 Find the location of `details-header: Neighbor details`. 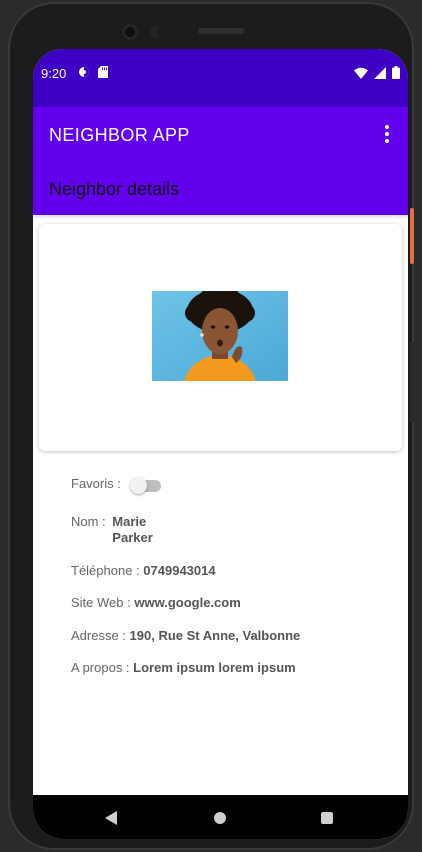

details-header: Neighbor details is located at coordinates (220, 189).